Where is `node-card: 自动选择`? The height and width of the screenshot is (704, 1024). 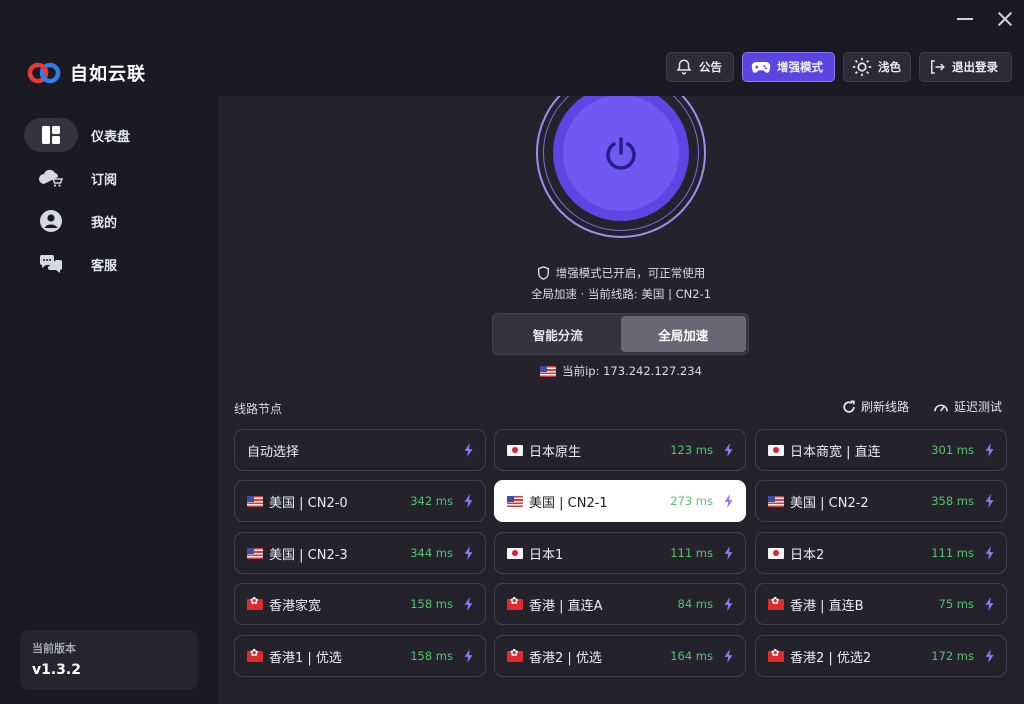 node-card: 自动选择 is located at coordinates (360, 450).